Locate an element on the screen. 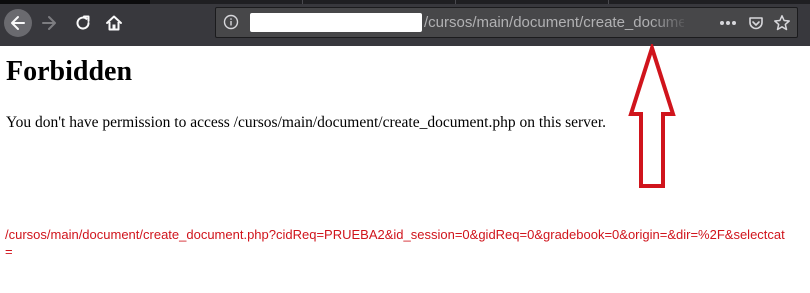 This screenshot has height=293, width=810. page-title: Forbidden is located at coordinates (69, 71).